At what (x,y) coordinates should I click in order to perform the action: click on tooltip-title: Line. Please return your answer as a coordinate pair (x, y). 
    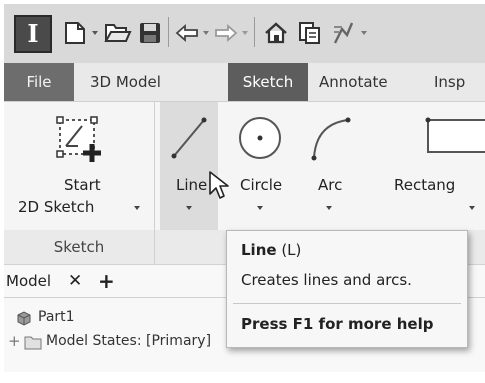
    Looking at the image, I should click on (259, 250).